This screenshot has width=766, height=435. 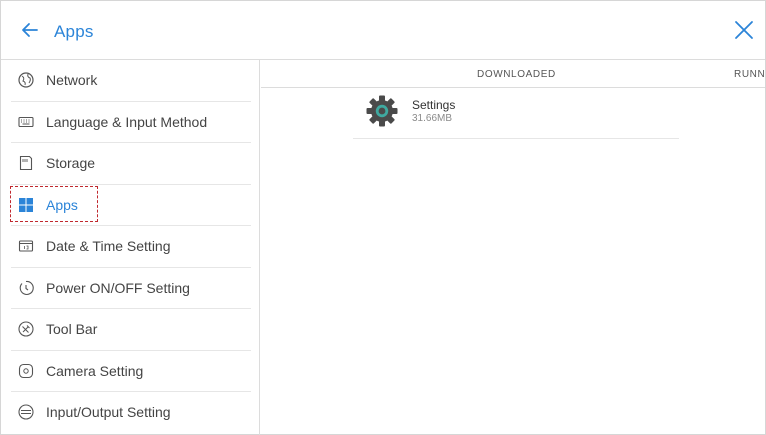 What do you see at coordinates (131, 205) in the screenshot?
I see `sidebar-item-apps: Apps` at bounding box center [131, 205].